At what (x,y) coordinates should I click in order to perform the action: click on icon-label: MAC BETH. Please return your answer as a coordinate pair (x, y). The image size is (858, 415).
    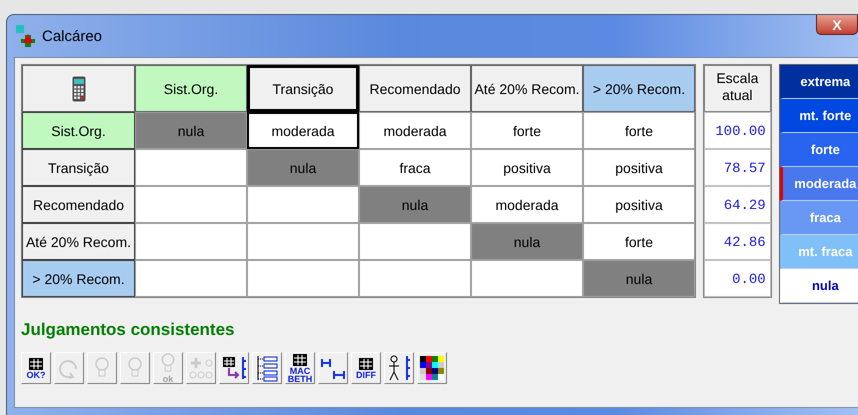
    Looking at the image, I should click on (300, 374).